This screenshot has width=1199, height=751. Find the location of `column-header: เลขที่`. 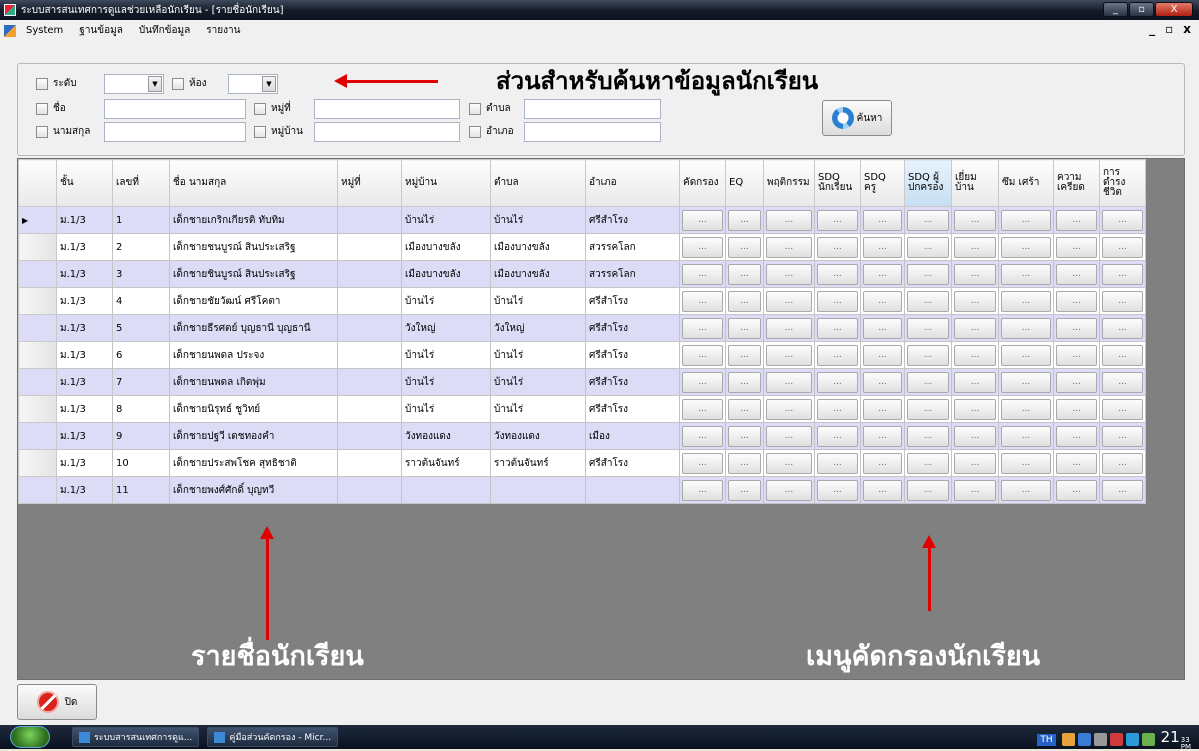

column-header: เลขที่ is located at coordinates (141, 183).